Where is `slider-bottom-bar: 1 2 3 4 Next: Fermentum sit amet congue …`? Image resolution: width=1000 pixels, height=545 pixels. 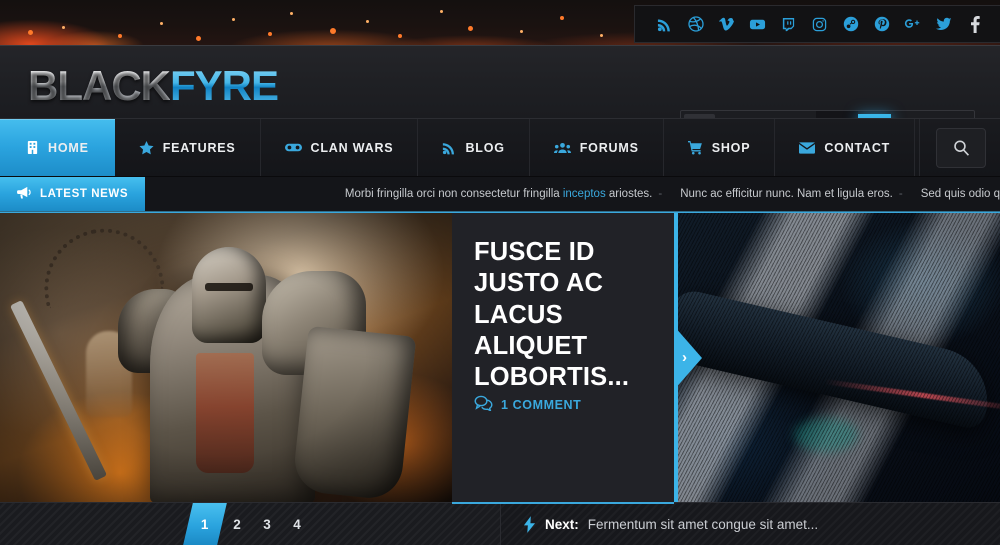
slider-bottom-bar: 1 2 3 4 Next: Fermentum sit amet congue … is located at coordinates (500, 523).